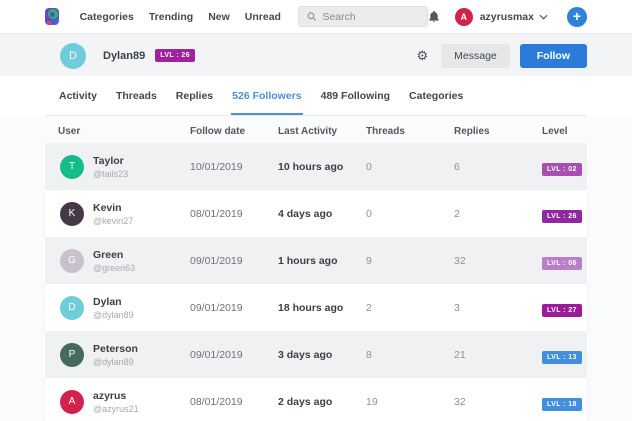 The width and height of the screenshot is (632, 421). I want to click on profile-header: D Dylan89 LVL : 26 ⚙︎ Message Follow, so click(316, 54).